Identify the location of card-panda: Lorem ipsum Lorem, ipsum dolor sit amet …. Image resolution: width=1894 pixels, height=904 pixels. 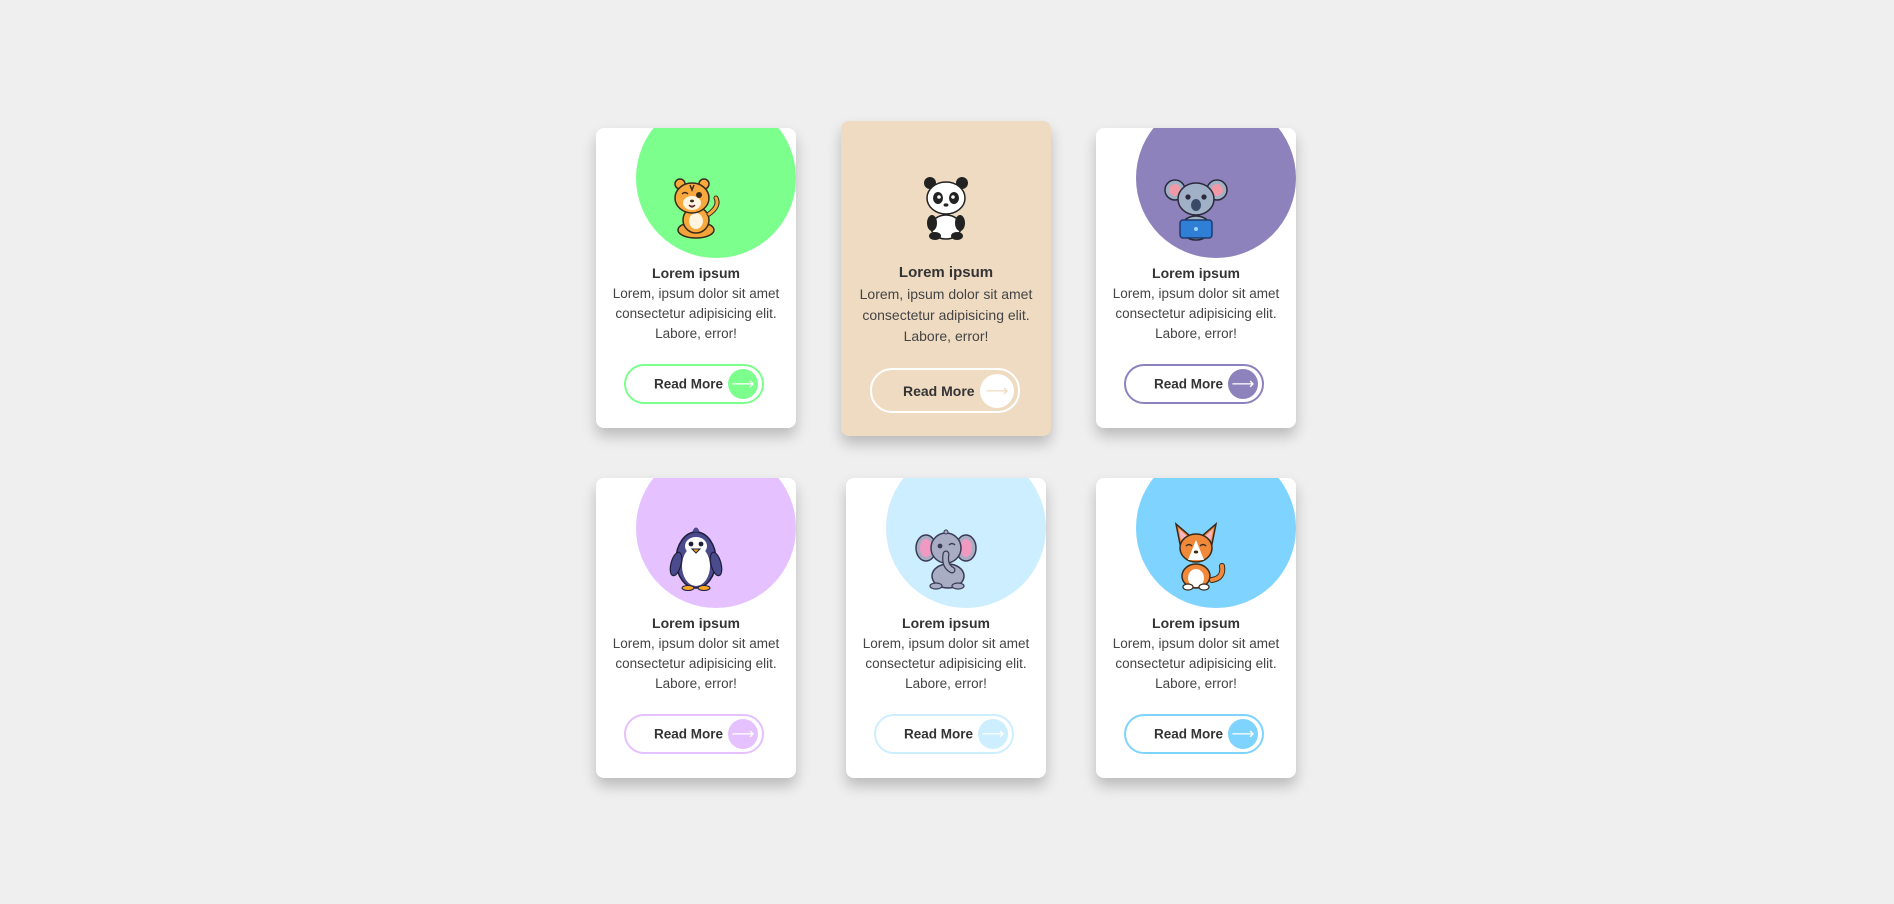
(946, 278).